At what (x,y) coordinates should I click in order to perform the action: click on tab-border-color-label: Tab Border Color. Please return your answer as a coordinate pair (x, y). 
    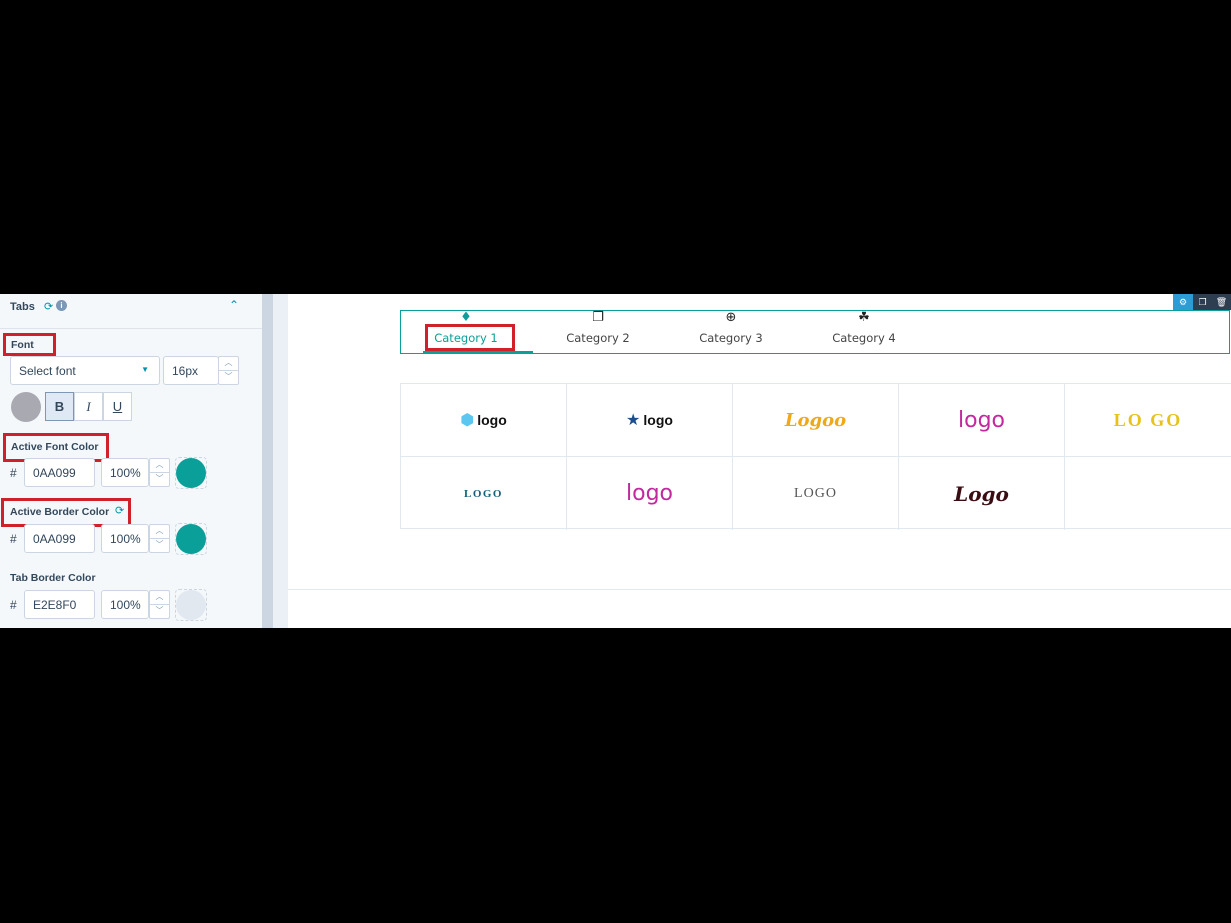
    Looking at the image, I should click on (53, 578).